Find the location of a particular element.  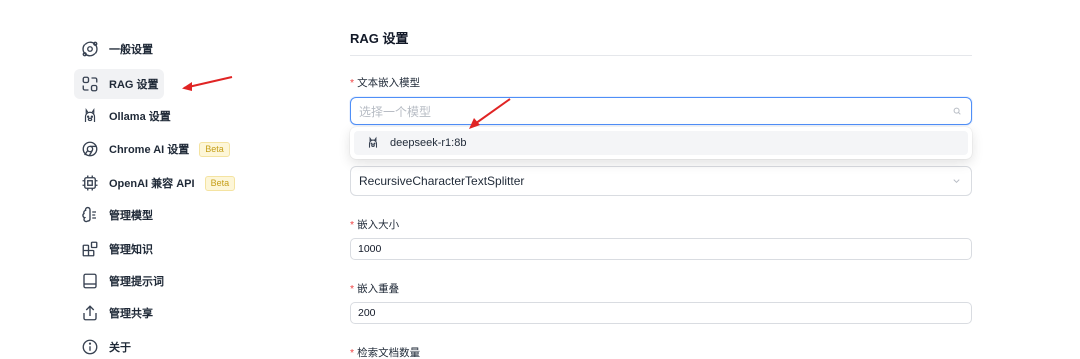

chunk-size-input: 1000 is located at coordinates (661, 249).